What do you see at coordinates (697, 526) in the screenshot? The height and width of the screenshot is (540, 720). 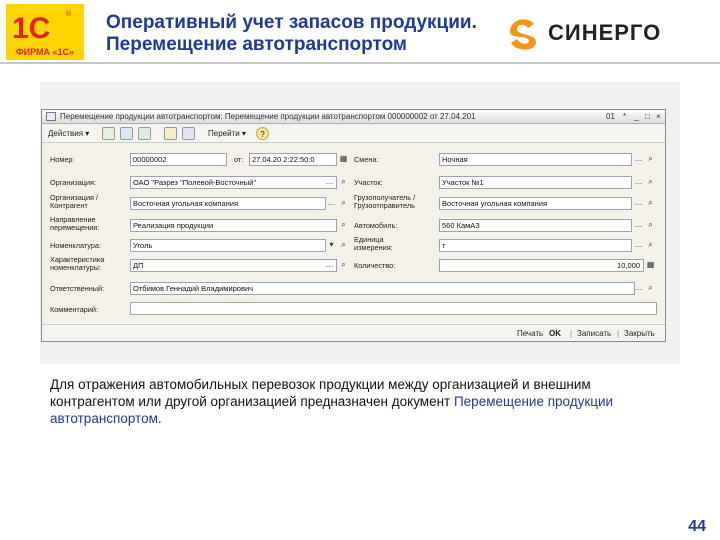 I see `page-number: 44` at bounding box center [697, 526].